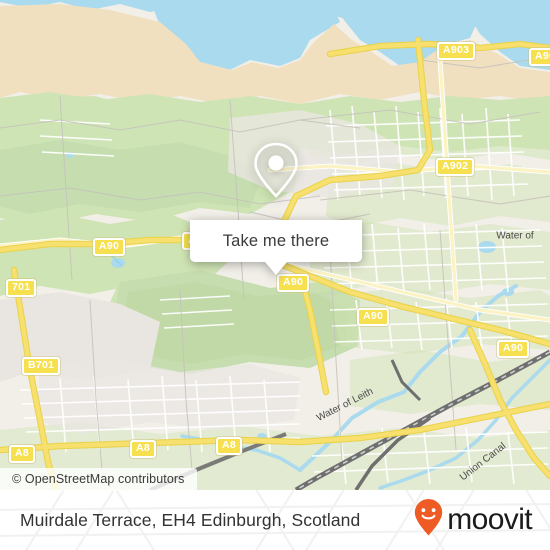 The image size is (550, 550). I want to click on take-me-there-popup: Take me there, so click(276, 198).